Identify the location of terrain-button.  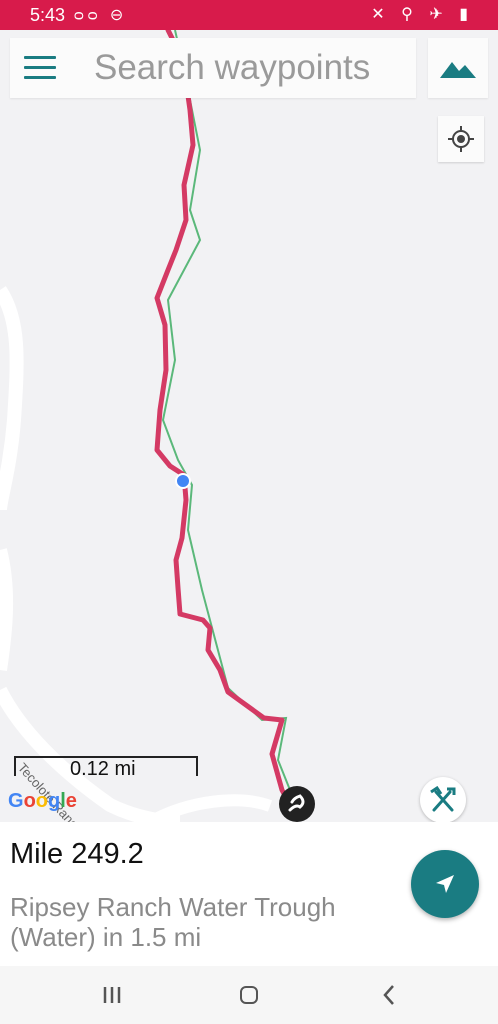
(458, 68).